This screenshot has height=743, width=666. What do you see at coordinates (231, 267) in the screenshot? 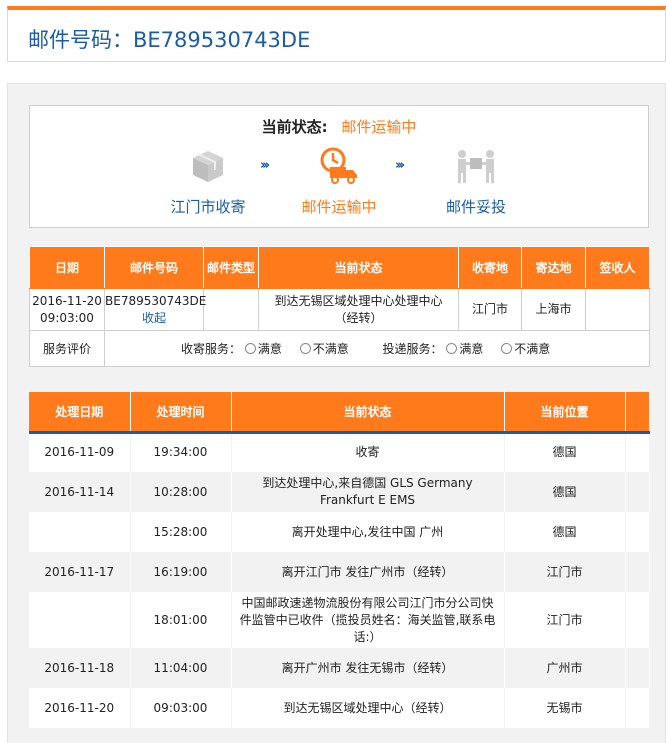
I see `col-header: 邮件类型` at bounding box center [231, 267].